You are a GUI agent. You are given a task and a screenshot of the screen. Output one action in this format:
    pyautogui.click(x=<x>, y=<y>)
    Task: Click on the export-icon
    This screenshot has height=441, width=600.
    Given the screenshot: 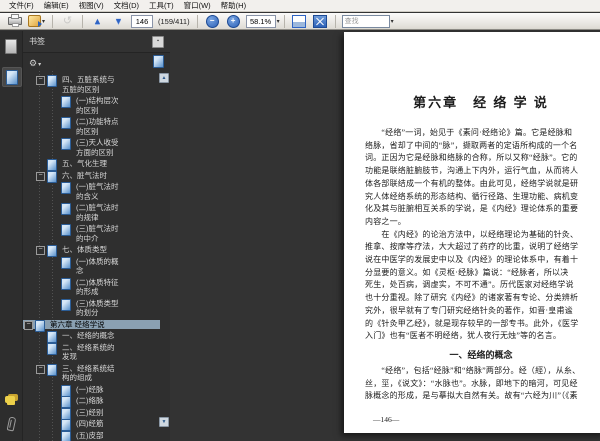 What is the action you would take?
    pyautogui.click(x=35, y=21)
    